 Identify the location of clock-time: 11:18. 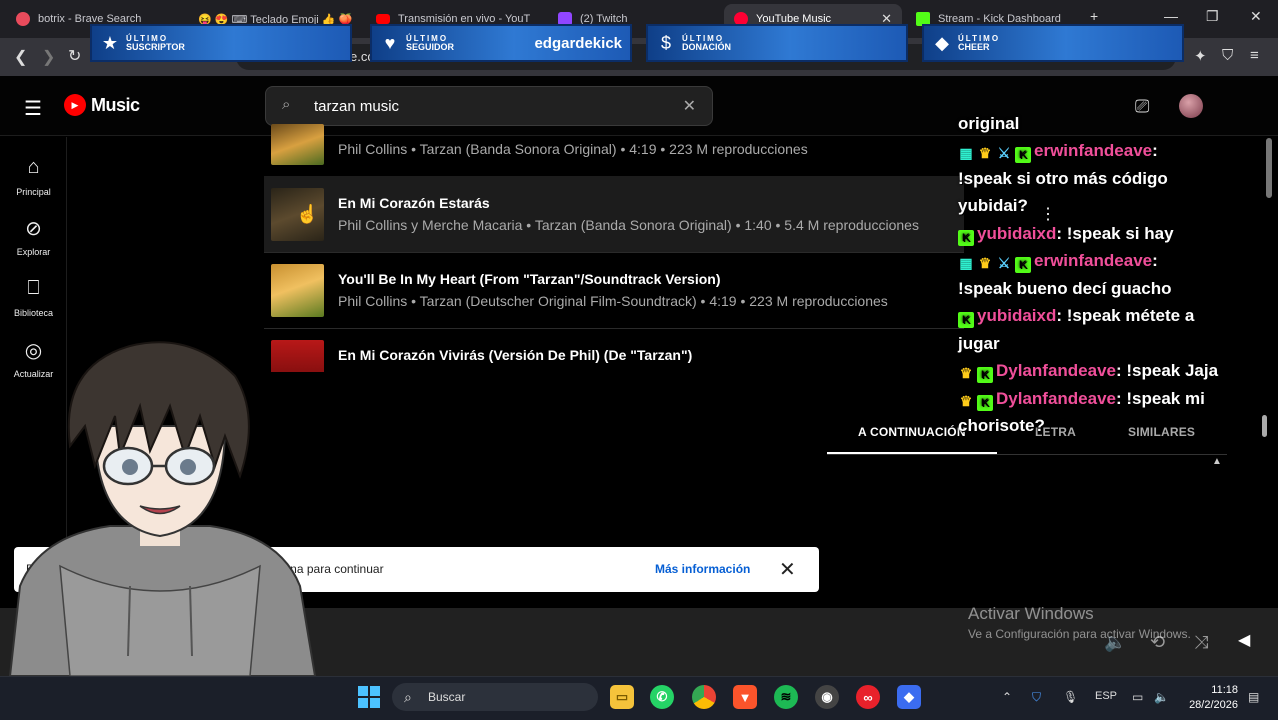
(1224, 690).